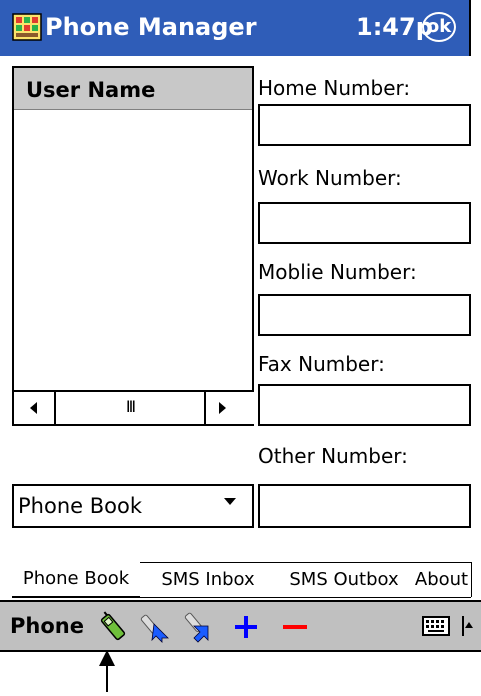 The height and width of the screenshot is (696, 481). Describe the element at coordinates (337, 272) in the screenshot. I see `mobile-number-label: Moblie Number:` at that location.